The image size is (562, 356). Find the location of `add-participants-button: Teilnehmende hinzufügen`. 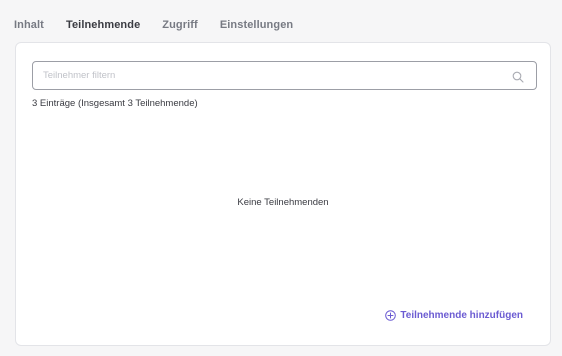

add-participants-button: Teilnehmende hinzufügen is located at coordinates (454, 315).